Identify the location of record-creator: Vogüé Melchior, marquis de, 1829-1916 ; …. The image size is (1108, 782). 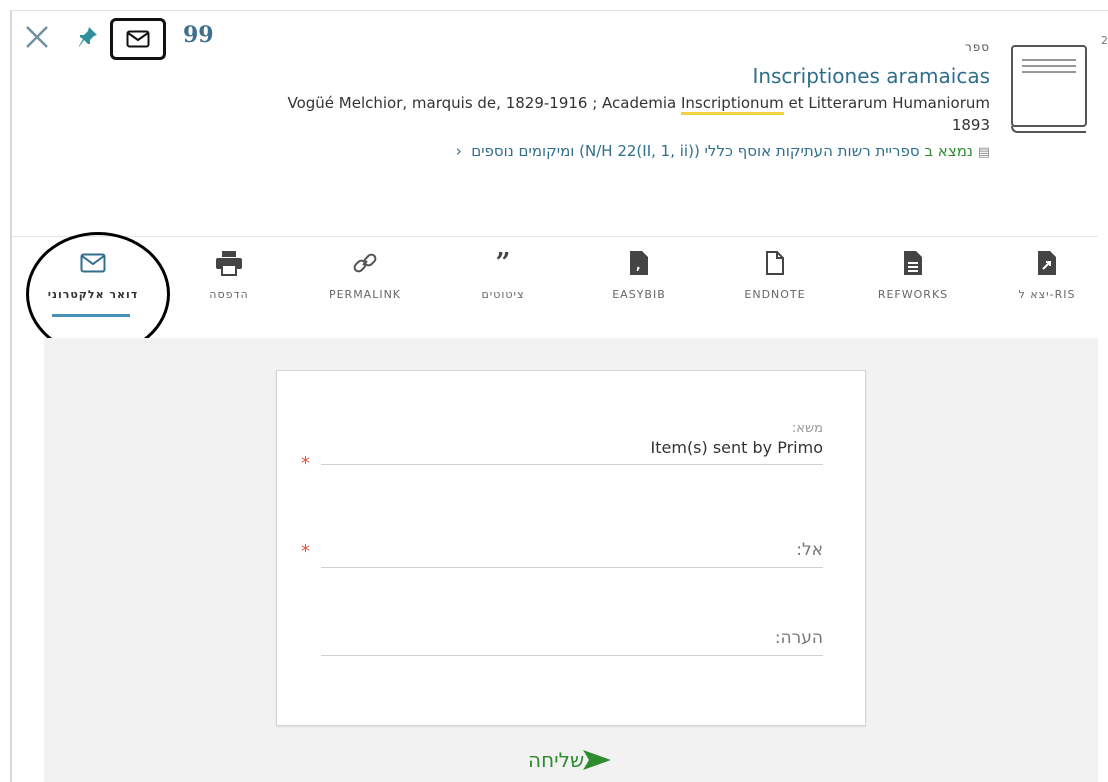
(590, 103).